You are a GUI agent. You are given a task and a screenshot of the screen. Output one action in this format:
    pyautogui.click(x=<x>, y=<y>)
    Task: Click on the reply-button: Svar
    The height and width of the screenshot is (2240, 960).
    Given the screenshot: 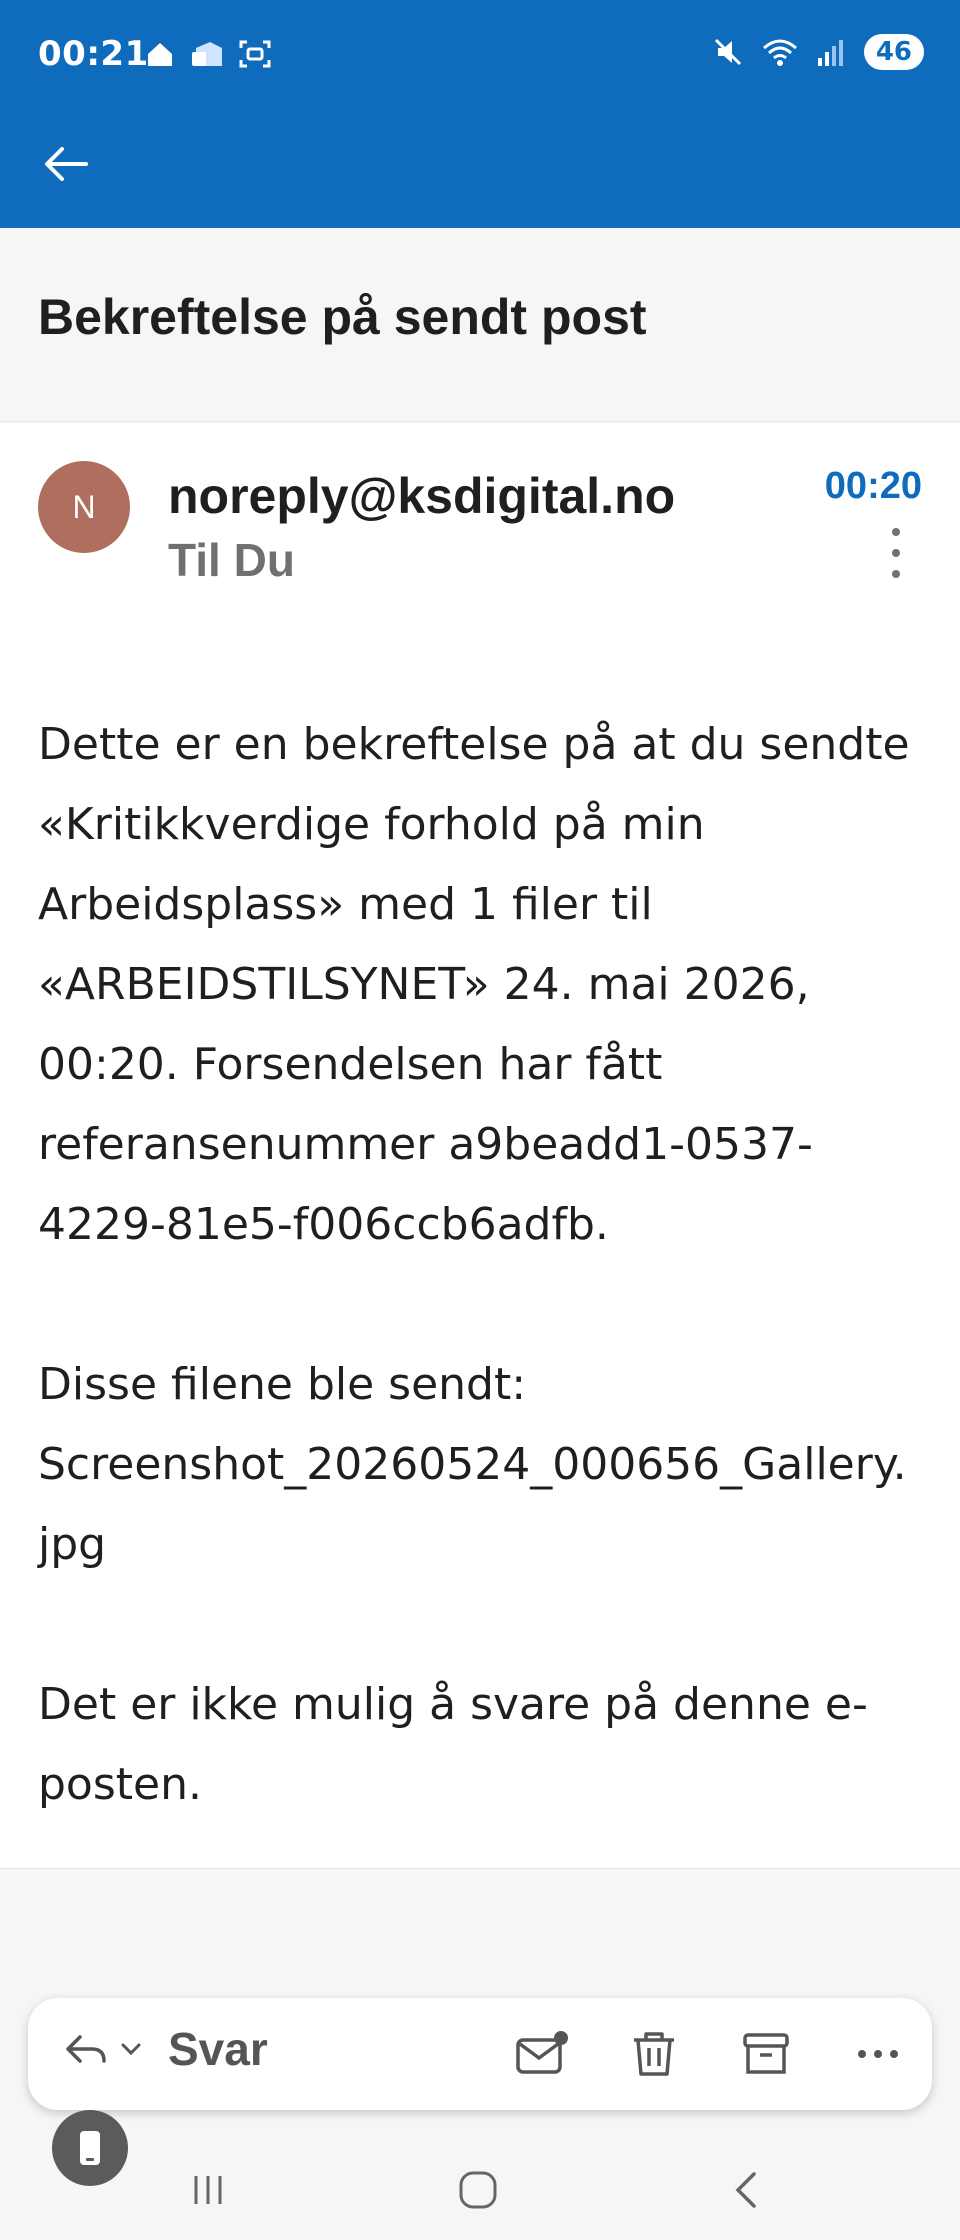 What is the action you would take?
    pyautogui.click(x=165, y=2049)
    